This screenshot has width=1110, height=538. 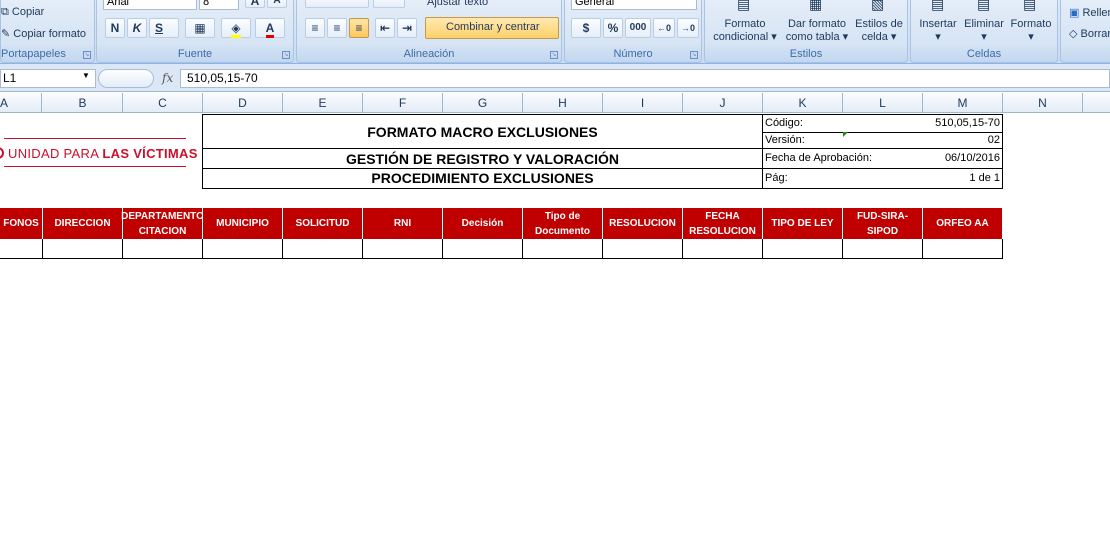 I want to click on column-header-d: D, so click(x=243, y=103).